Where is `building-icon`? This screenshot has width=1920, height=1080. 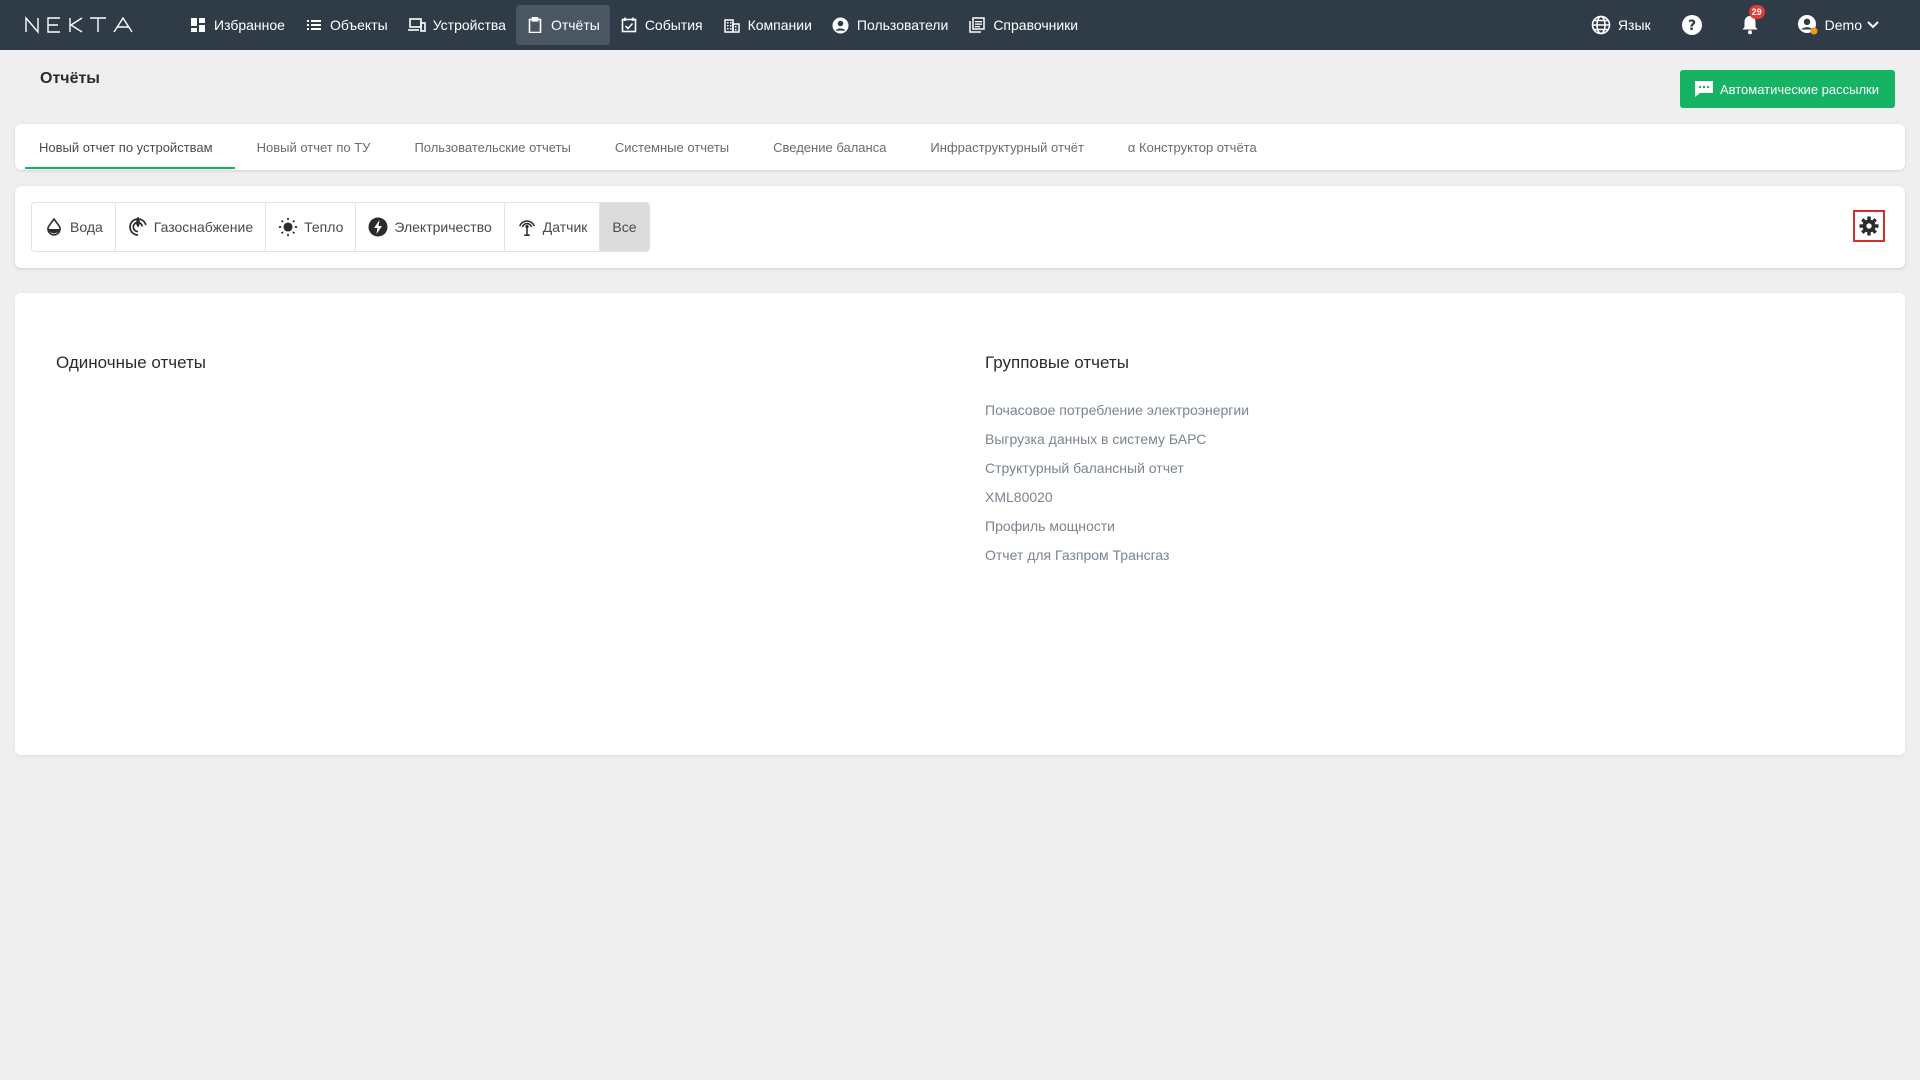 building-icon is located at coordinates (732, 25).